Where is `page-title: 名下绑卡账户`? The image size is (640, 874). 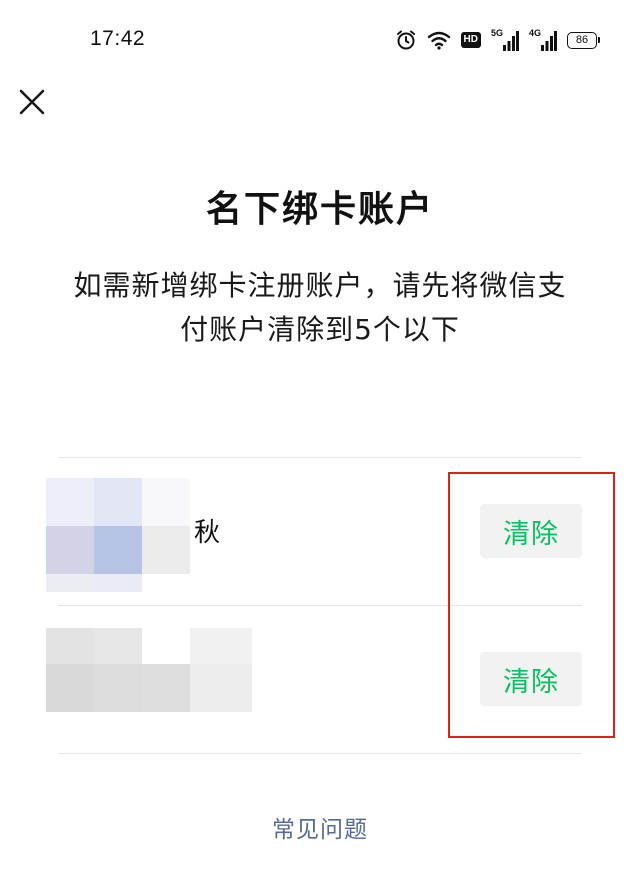 page-title: 名下绑卡账户 is located at coordinates (319, 209).